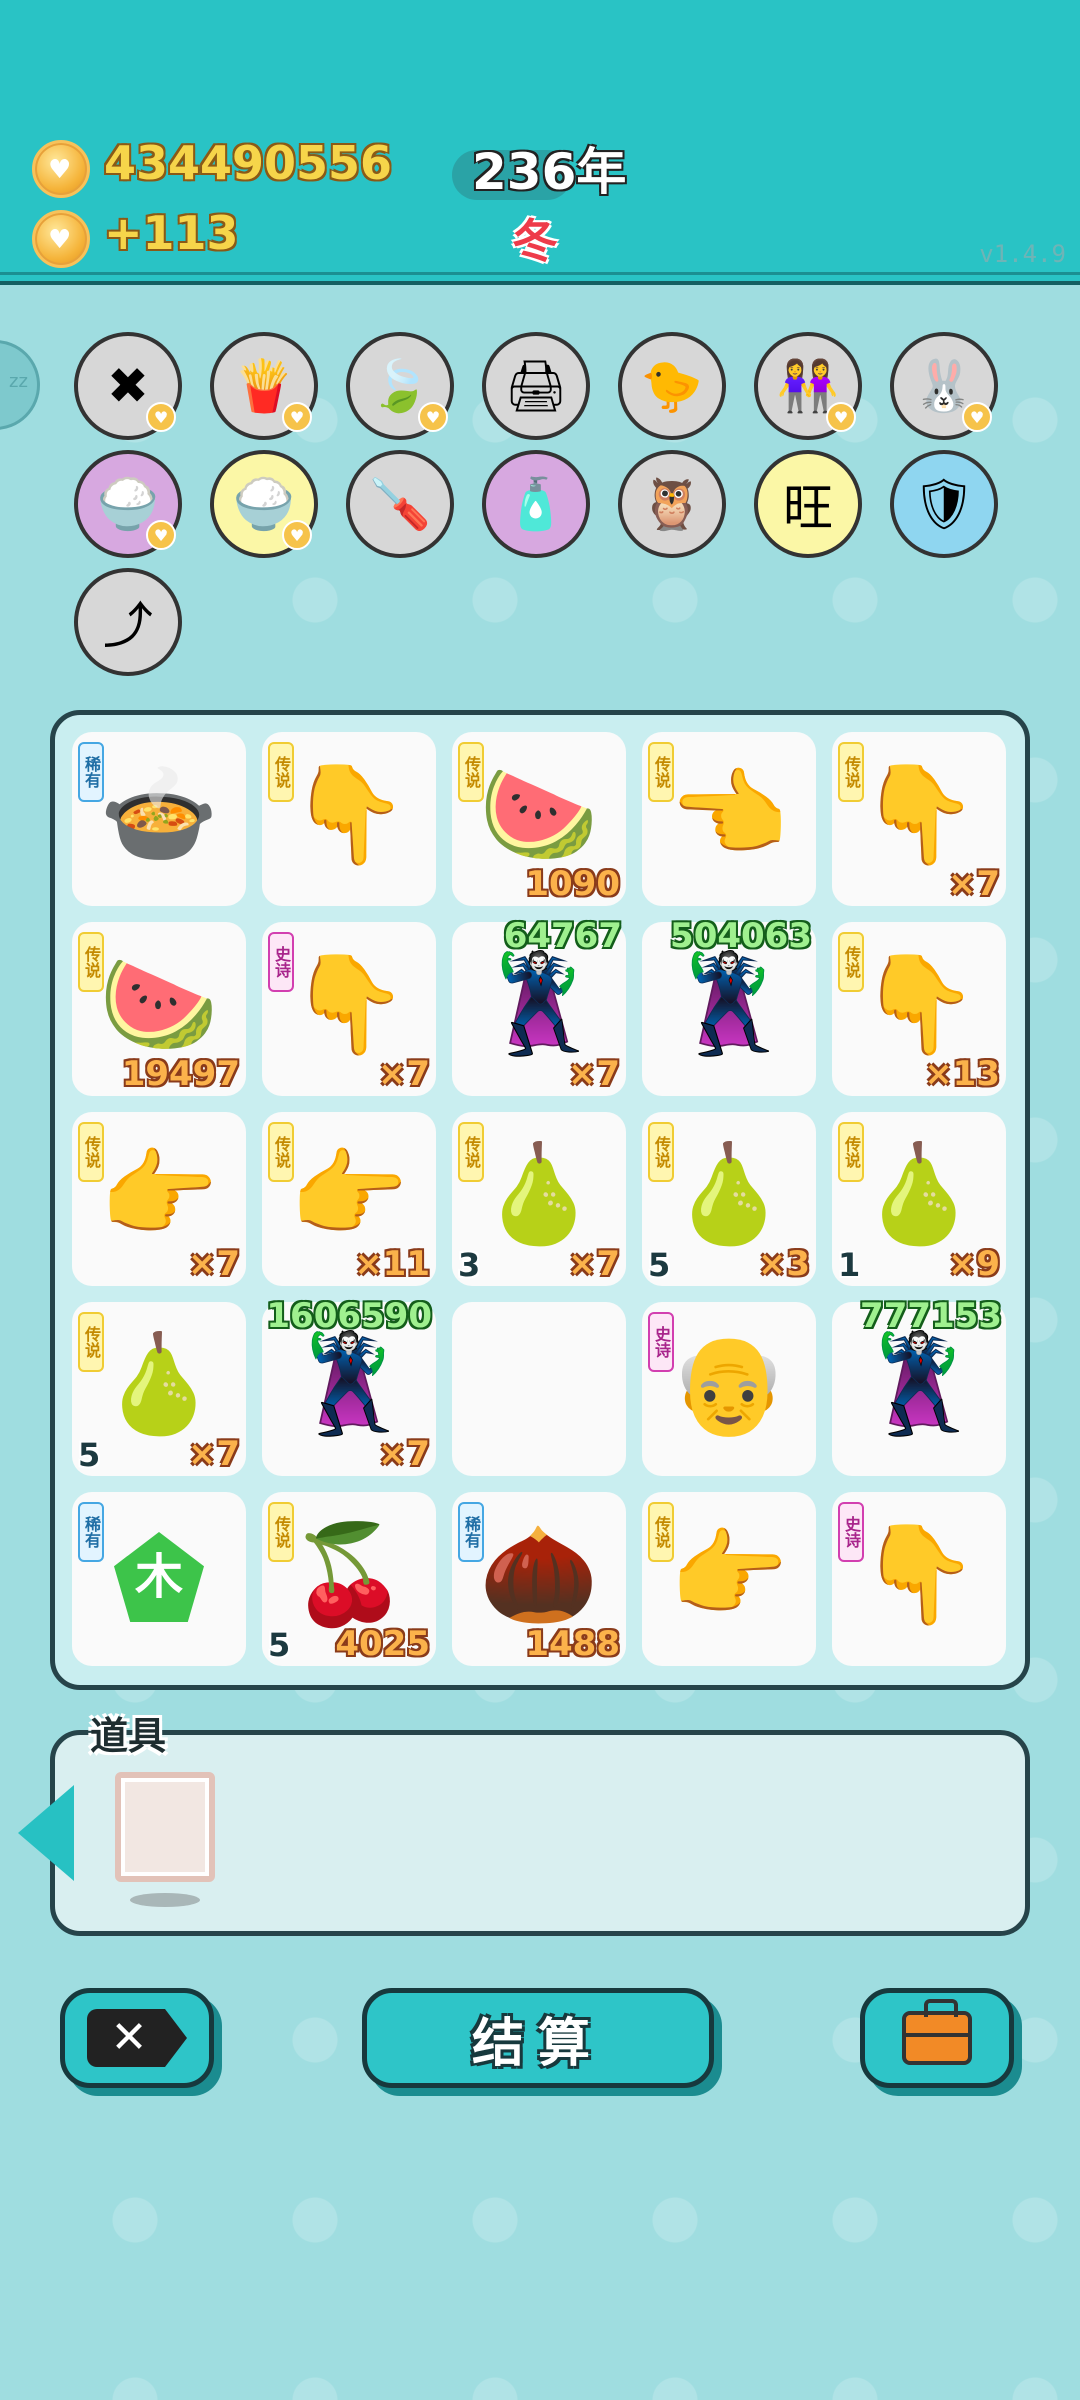 Image resolution: width=1080 pixels, height=2400 pixels. I want to click on grid-cell: 🍐 传说 5 ×7, so click(159, 1389).